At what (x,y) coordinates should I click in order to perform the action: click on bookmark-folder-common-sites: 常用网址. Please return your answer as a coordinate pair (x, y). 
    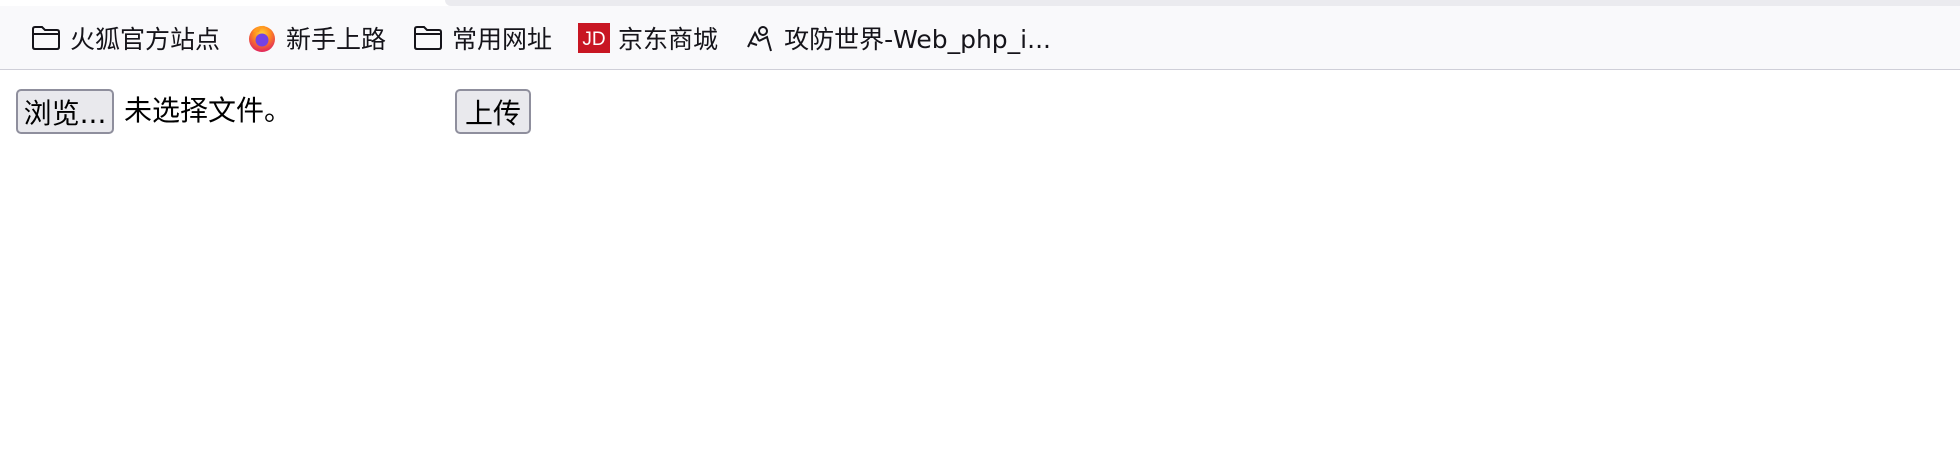
    Looking at the image, I should click on (482, 38).